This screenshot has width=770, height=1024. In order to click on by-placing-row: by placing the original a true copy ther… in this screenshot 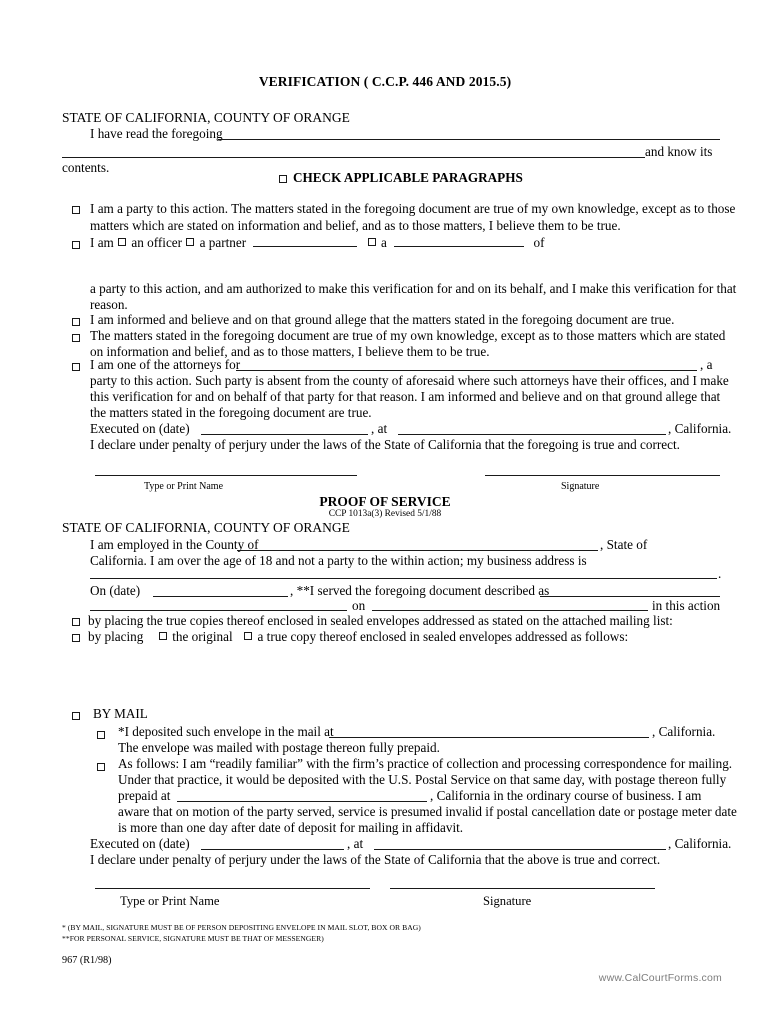, I will do `click(358, 636)`.